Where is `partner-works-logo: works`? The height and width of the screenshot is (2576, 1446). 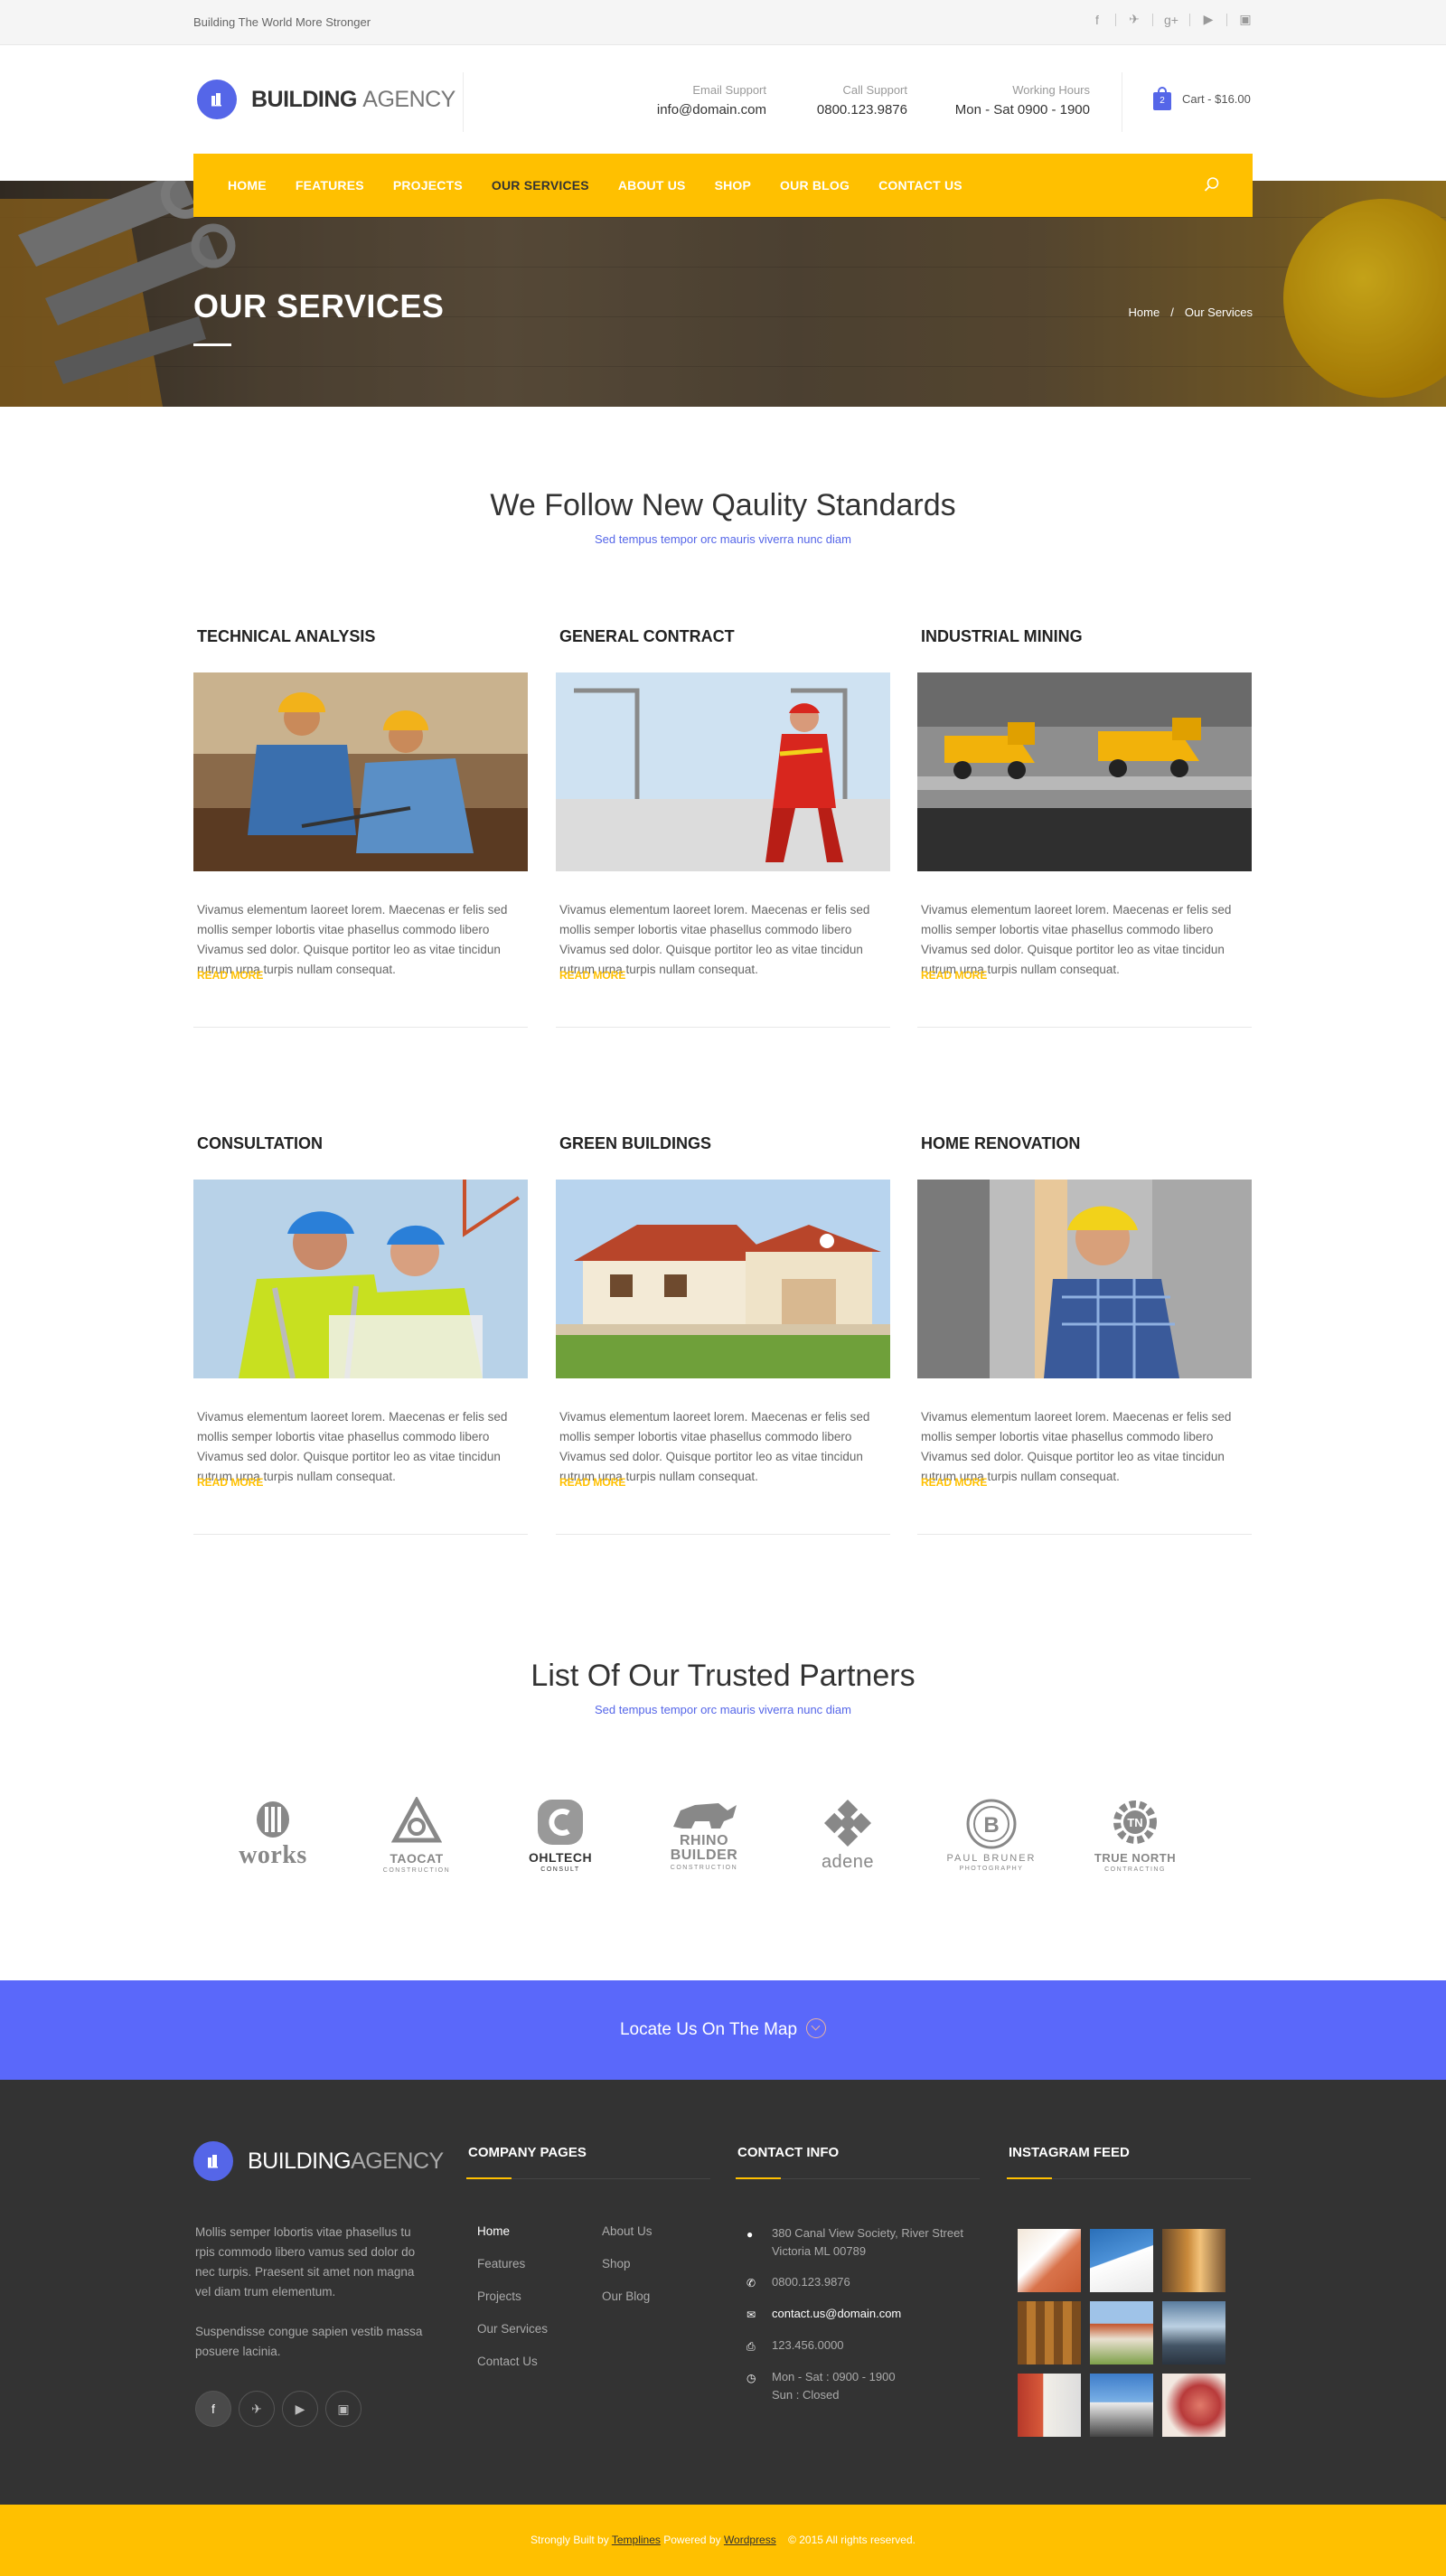 partner-works-logo: works is located at coordinates (273, 1835).